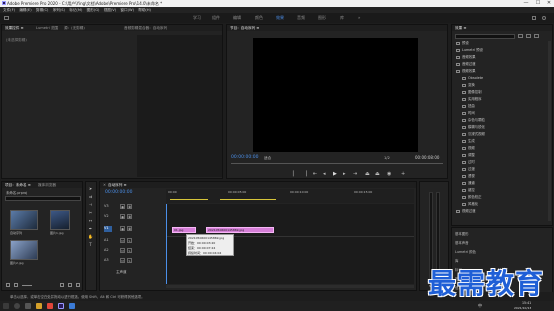 Image resolution: width=554 pixels, height=311 pixels. Describe the element at coordinates (468, 176) in the screenshot. I see `effects-tree-item: 透视` at that location.